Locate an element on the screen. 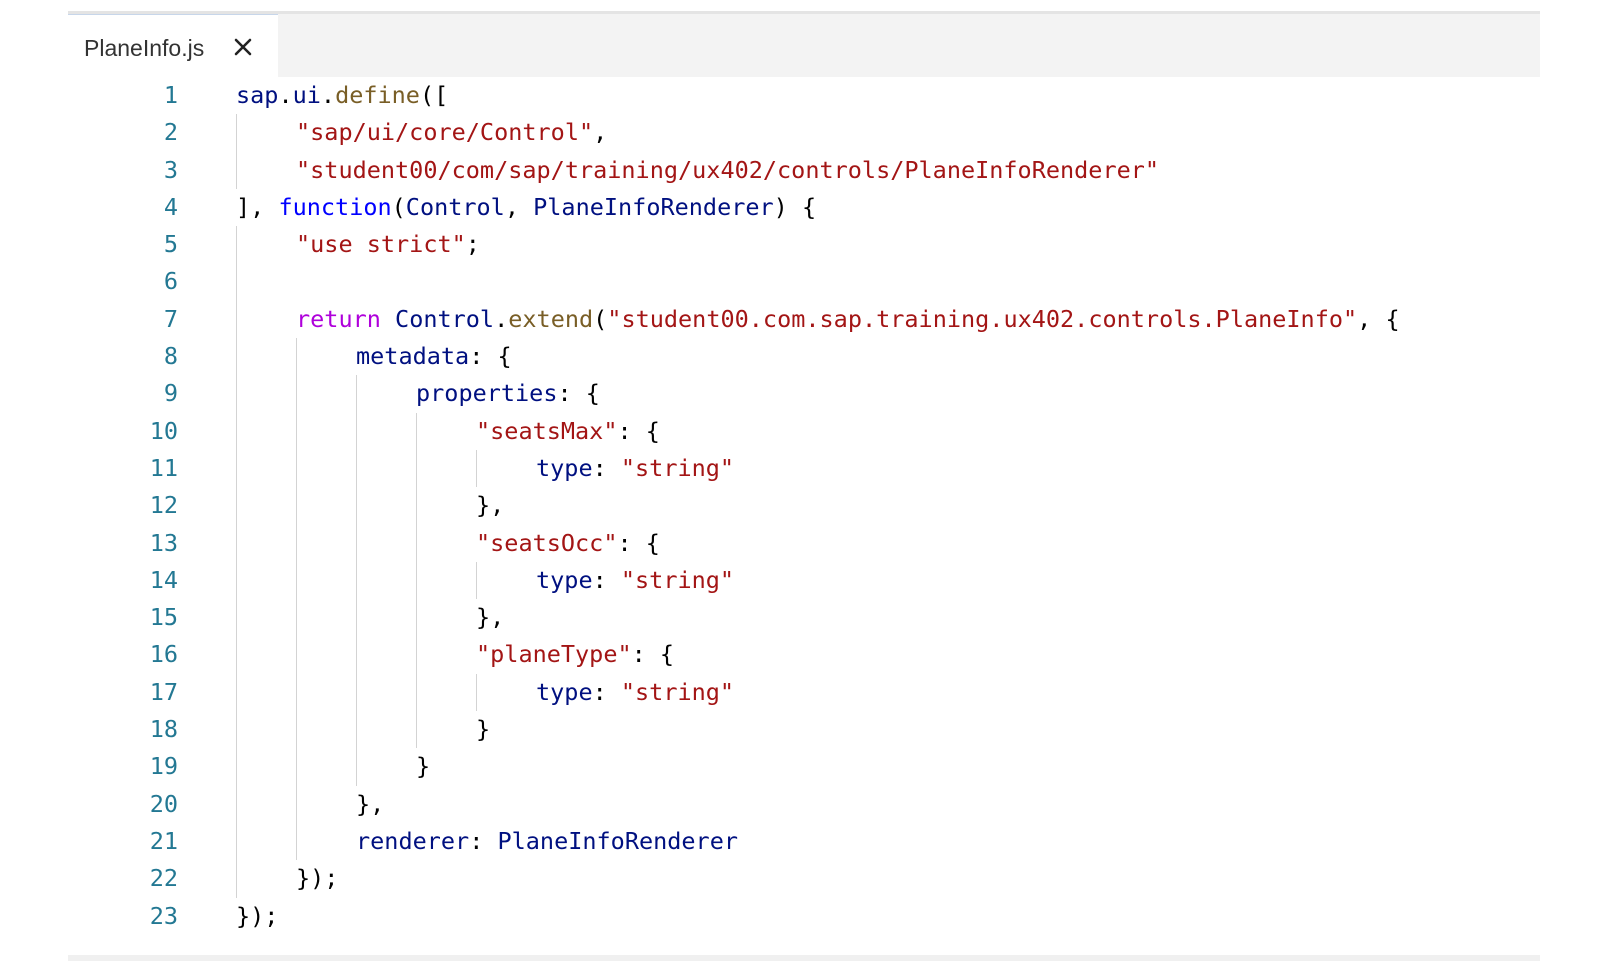  code-text: "sap/ui/core/Control", is located at coordinates (451, 132).